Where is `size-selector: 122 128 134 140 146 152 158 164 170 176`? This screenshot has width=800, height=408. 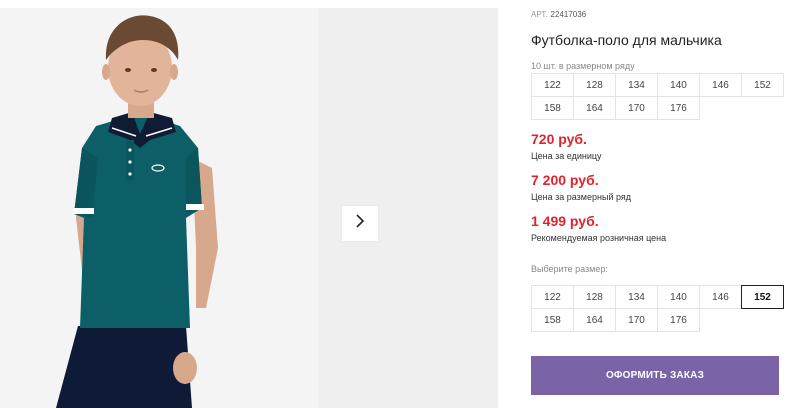
size-selector: 122 128 134 140 146 152 158 164 170 176 is located at coordinates (657, 308).